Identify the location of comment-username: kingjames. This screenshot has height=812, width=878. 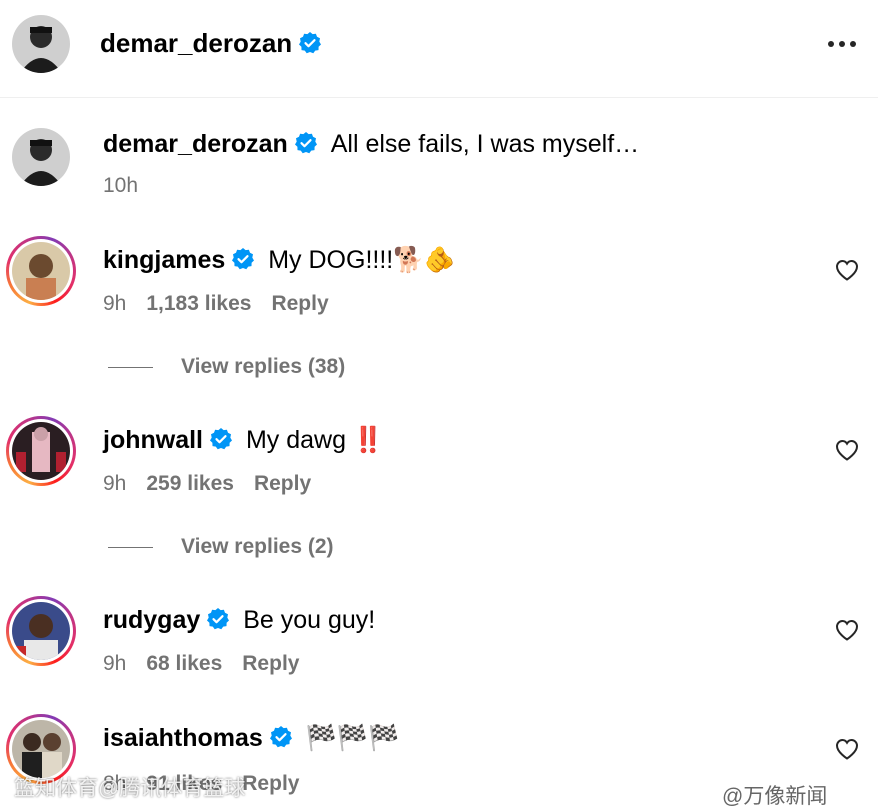
(164, 260).